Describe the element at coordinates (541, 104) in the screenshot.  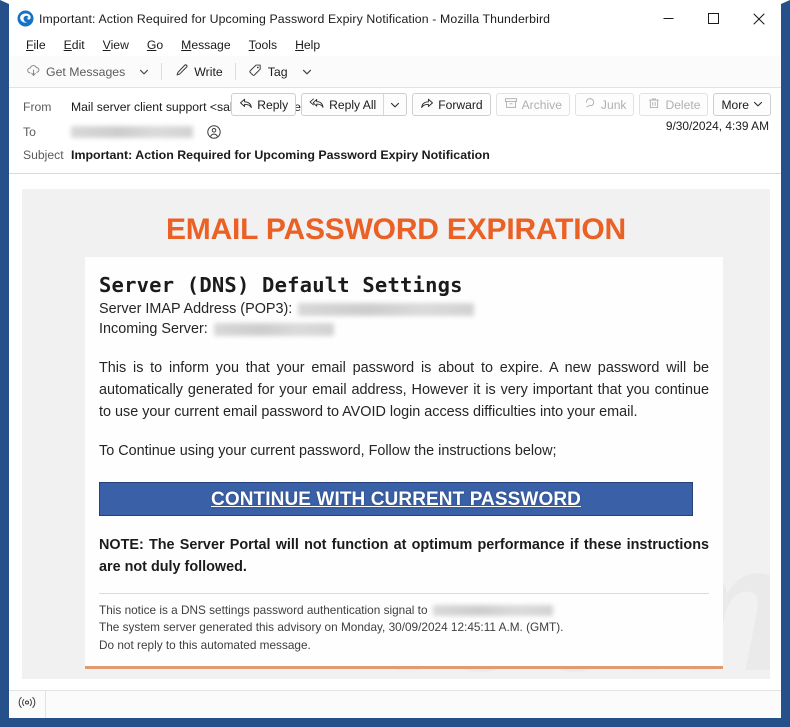
I see `archive-label: Archive` at that location.